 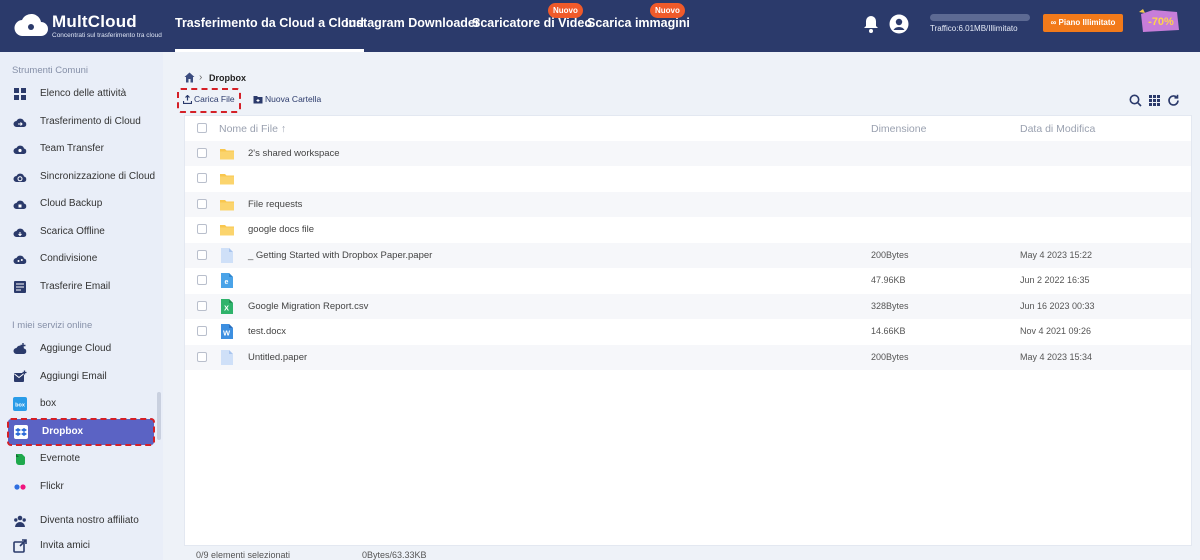 What do you see at coordinates (73, 376) in the screenshot?
I see `sidebar-item-label: Aggiungi Email` at bounding box center [73, 376].